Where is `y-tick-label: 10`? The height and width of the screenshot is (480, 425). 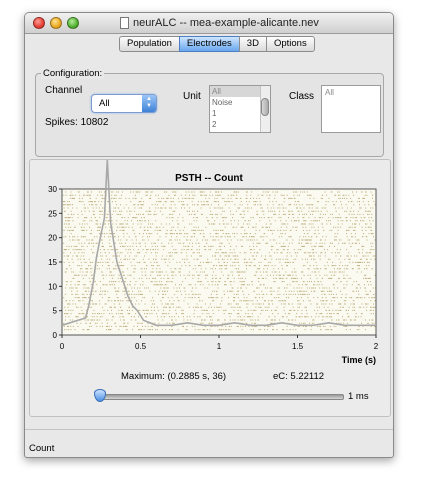
y-tick-label: 10 is located at coordinates (52, 286).